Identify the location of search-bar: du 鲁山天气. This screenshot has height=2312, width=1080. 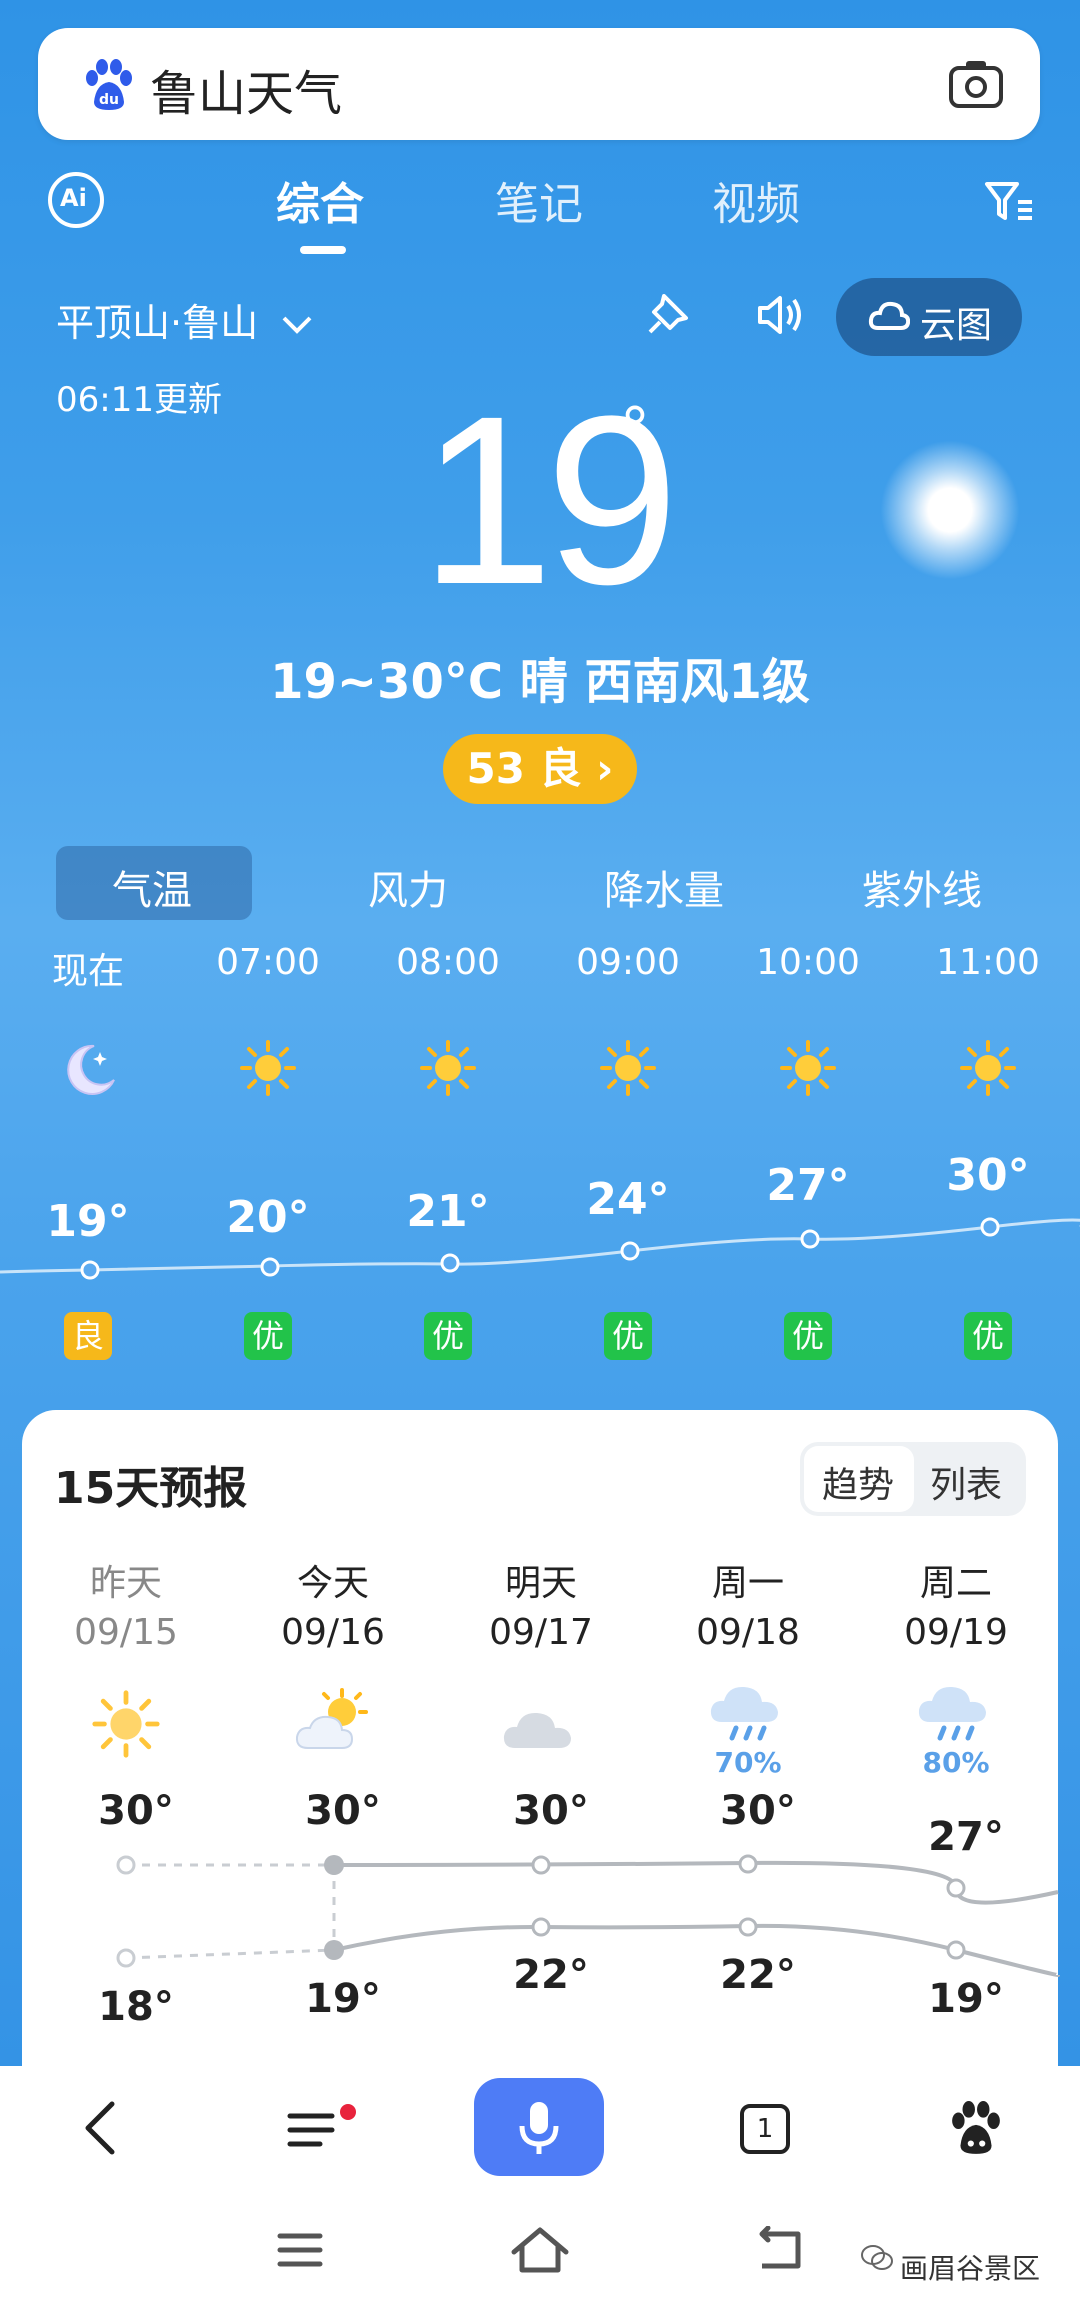
(539, 84).